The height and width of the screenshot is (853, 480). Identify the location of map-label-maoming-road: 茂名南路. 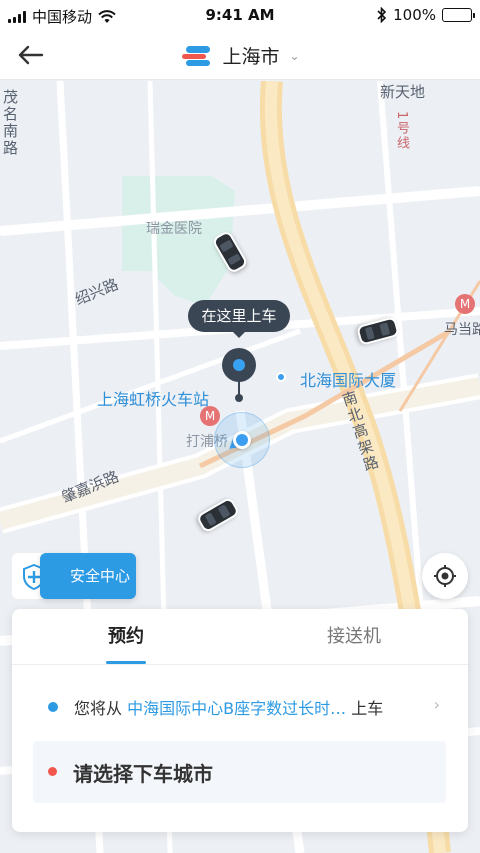
(10, 123).